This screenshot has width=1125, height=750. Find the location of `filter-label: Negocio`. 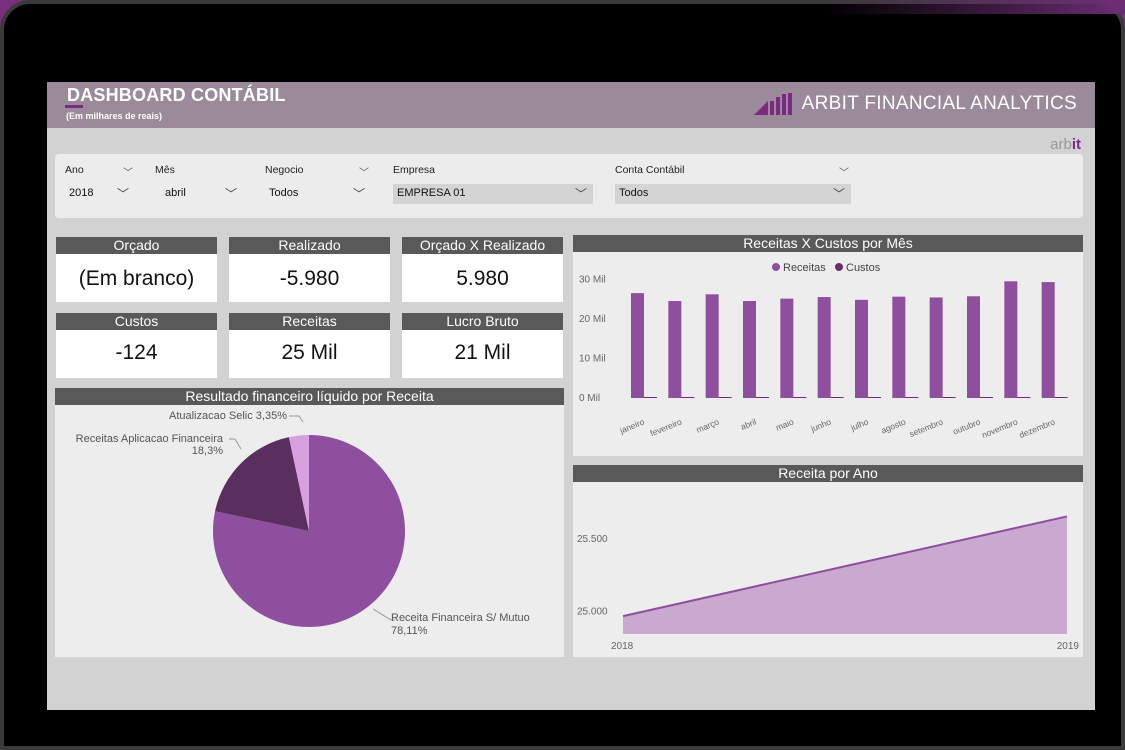

filter-label: Negocio is located at coordinates (284, 170).